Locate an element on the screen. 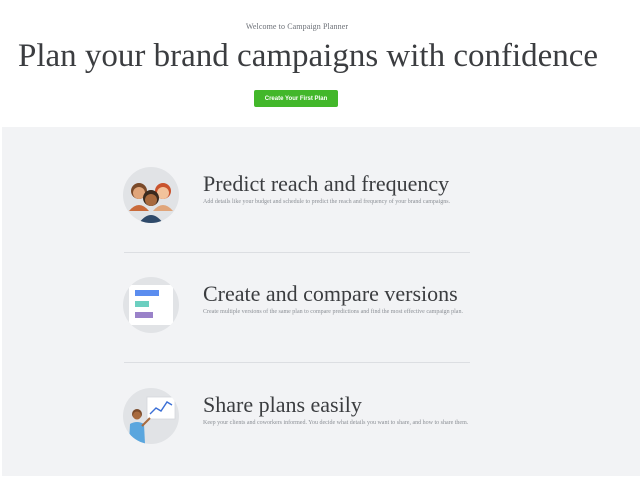 The image size is (644, 498). create-first-plan-button: Create Your First Plan is located at coordinates (296, 98).